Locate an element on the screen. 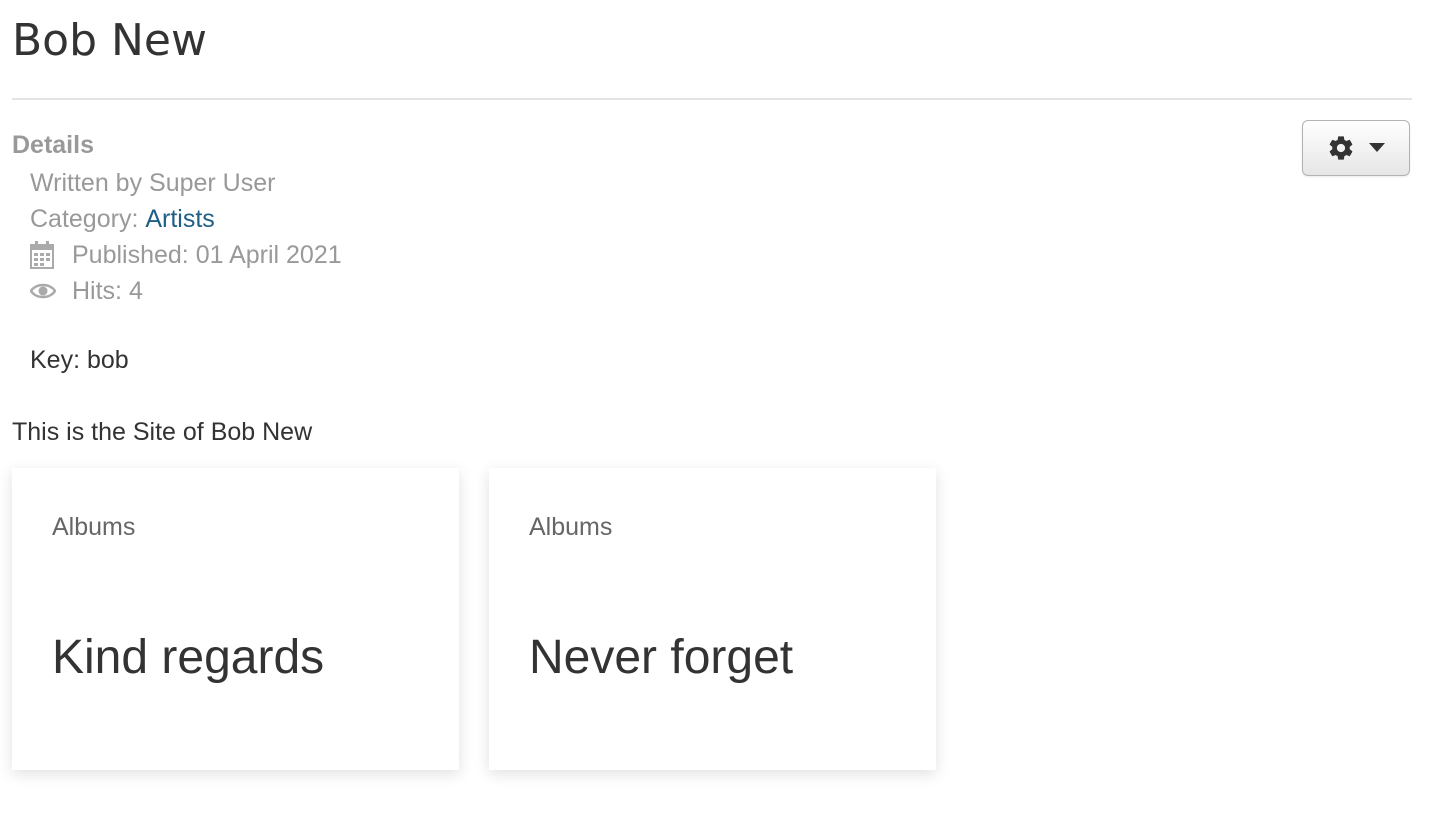 This screenshot has width=1434, height=814. published-info: Published: 01 April 2021 is located at coordinates (177, 255).